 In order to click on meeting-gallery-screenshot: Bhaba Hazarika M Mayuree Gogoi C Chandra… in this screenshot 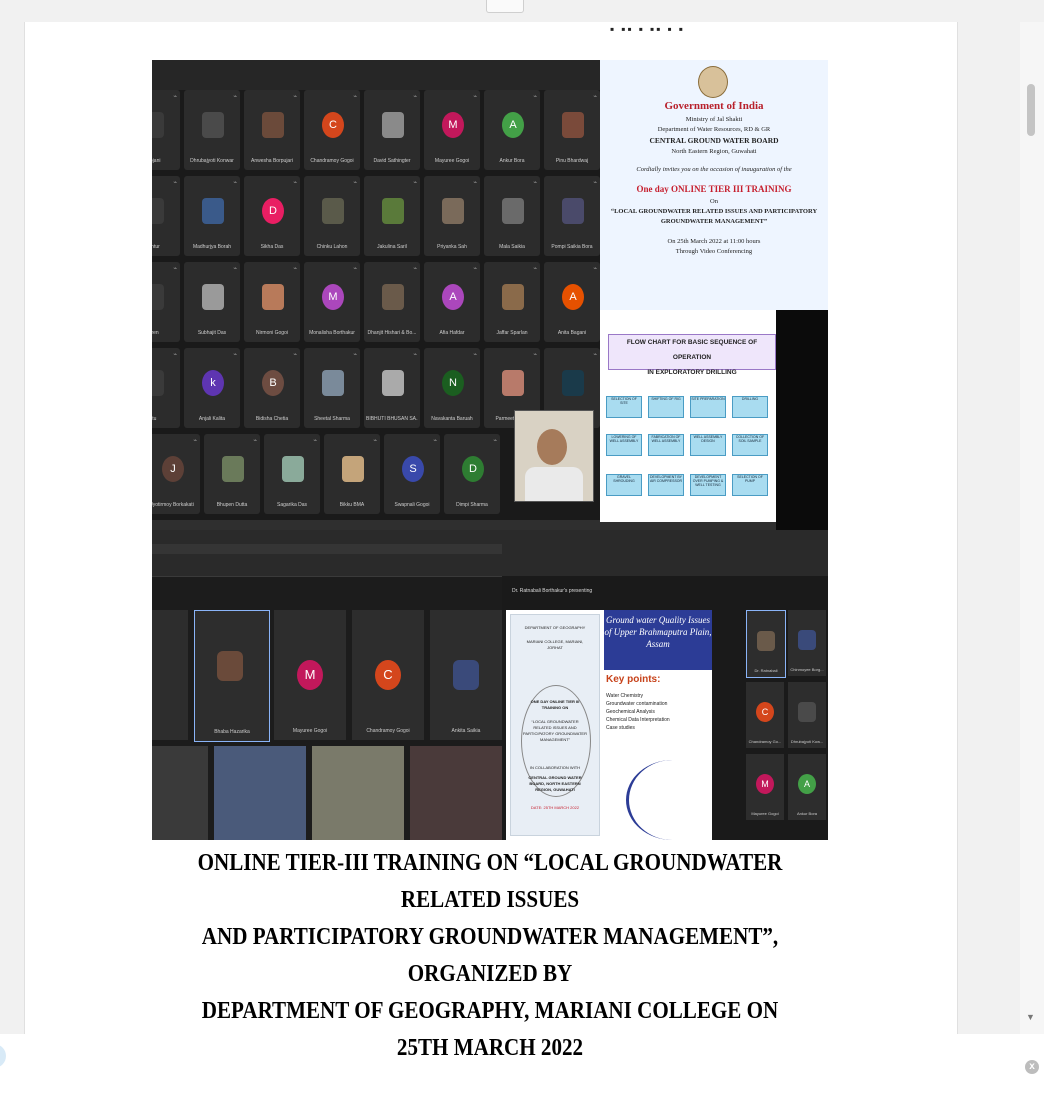, I will do `click(327, 685)`.